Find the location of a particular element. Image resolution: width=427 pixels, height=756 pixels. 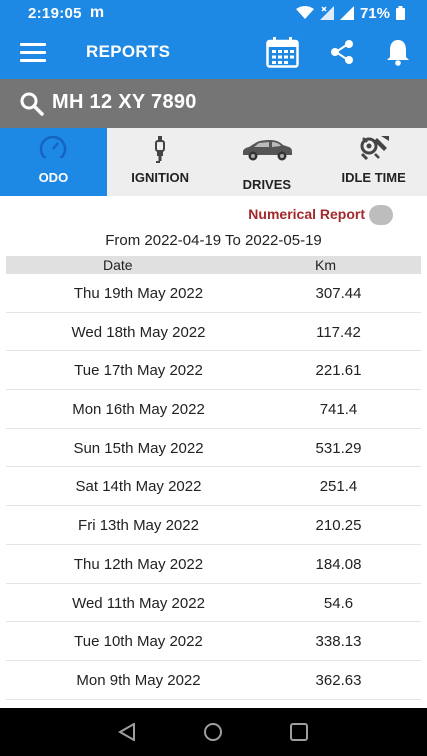

table-row: Fri 13th May 2022 210.25 is located at coordinates (213, 525).